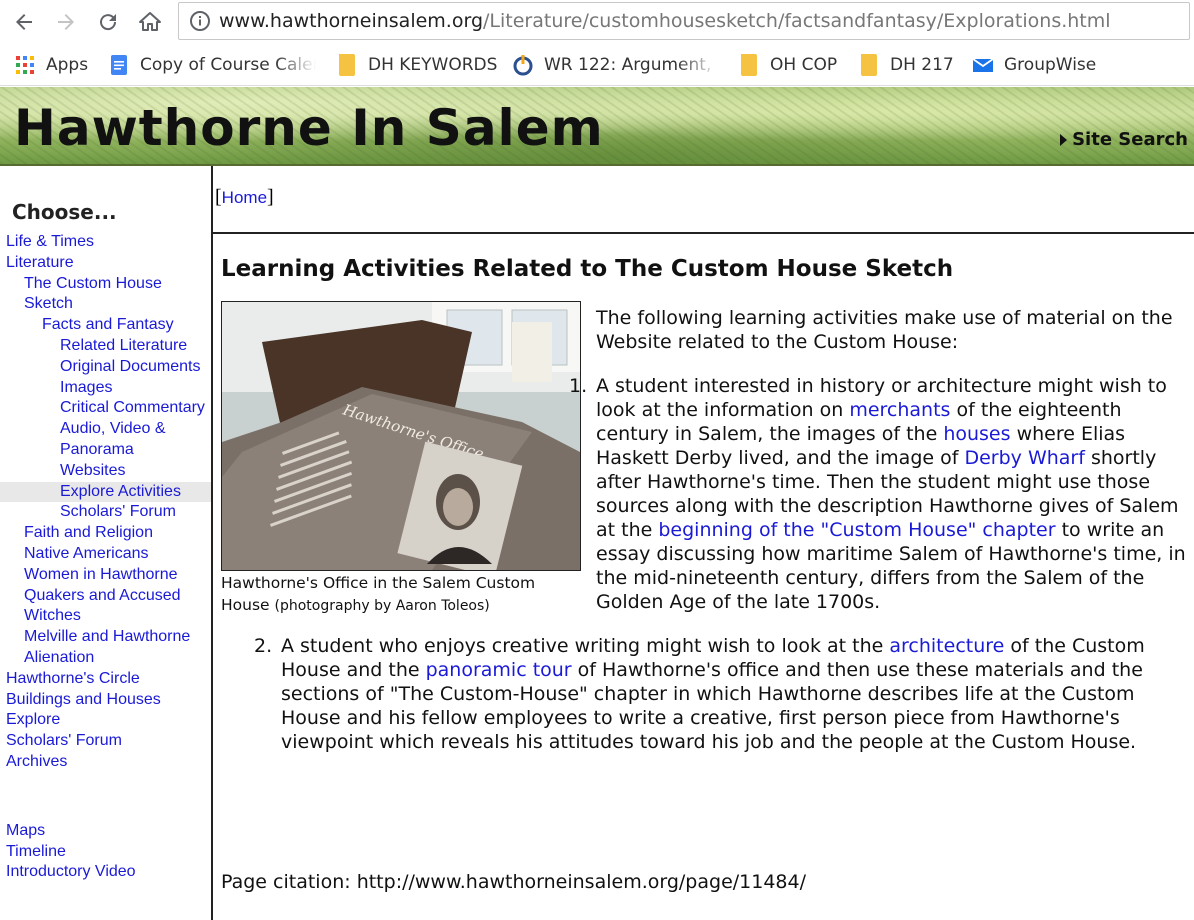 The image size is (1194, 920). What do you see at coordinates (105, 831) in the screenshot?
I see `sidebar-item-maps: Maps` at bounding box center [105, 831].